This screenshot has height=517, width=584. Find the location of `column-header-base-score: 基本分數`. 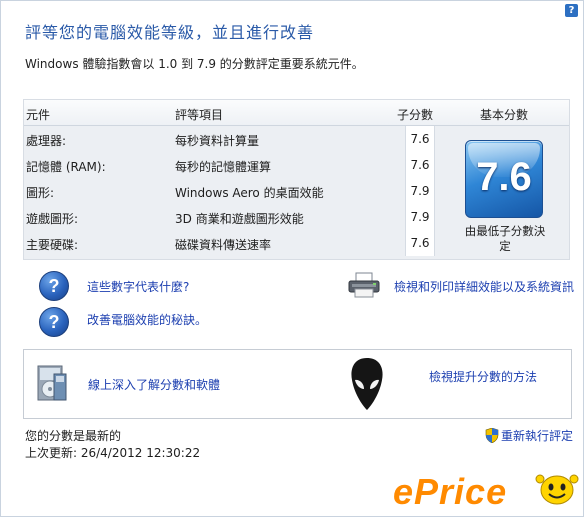

column-header-base-score: 基本分數 is located at coordinates (504, 115).